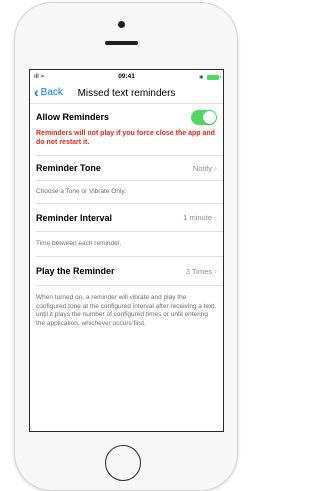 The width and height of the screenshot is (320, 491). I want to click on reminder-tone-value-text: Notify, so click(202, 168).